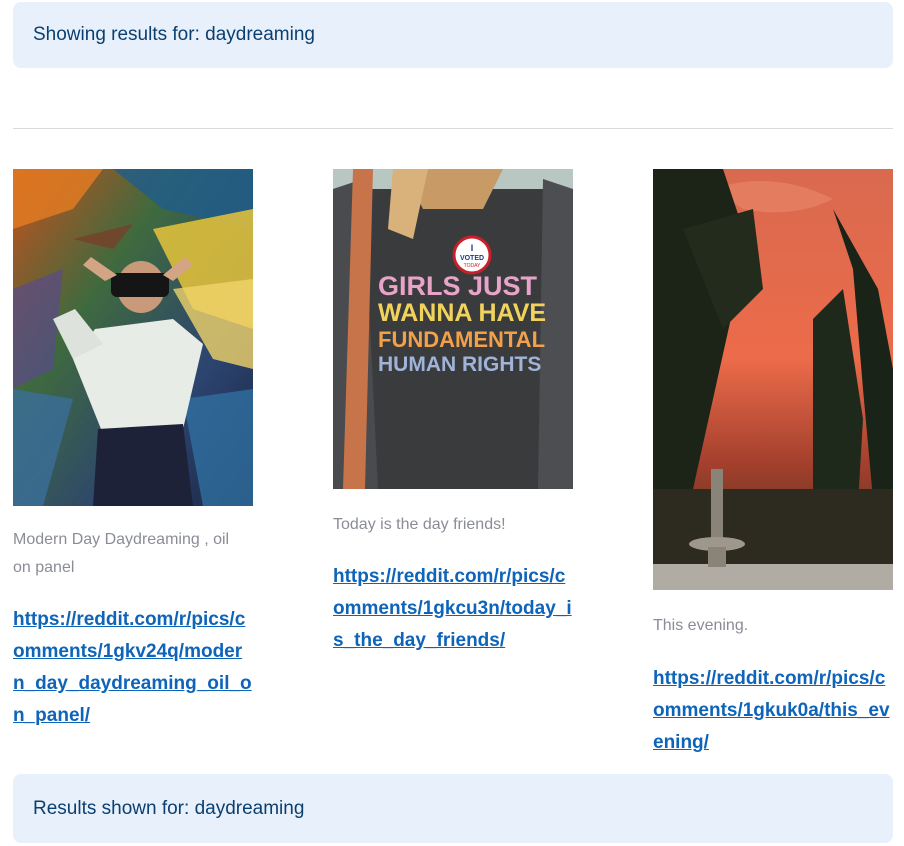  Describe the element at coordinates (472, 266) in the screenshot. I see `sticker-line-3: TODAY` at that location.